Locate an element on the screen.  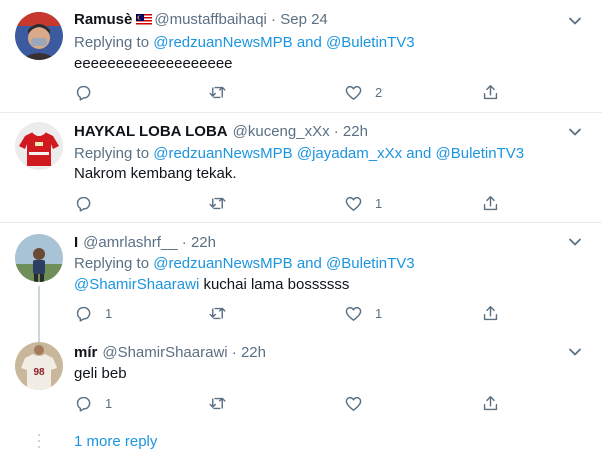
user-handle: @amrlashrf__ is located at coordinates (130, 242).